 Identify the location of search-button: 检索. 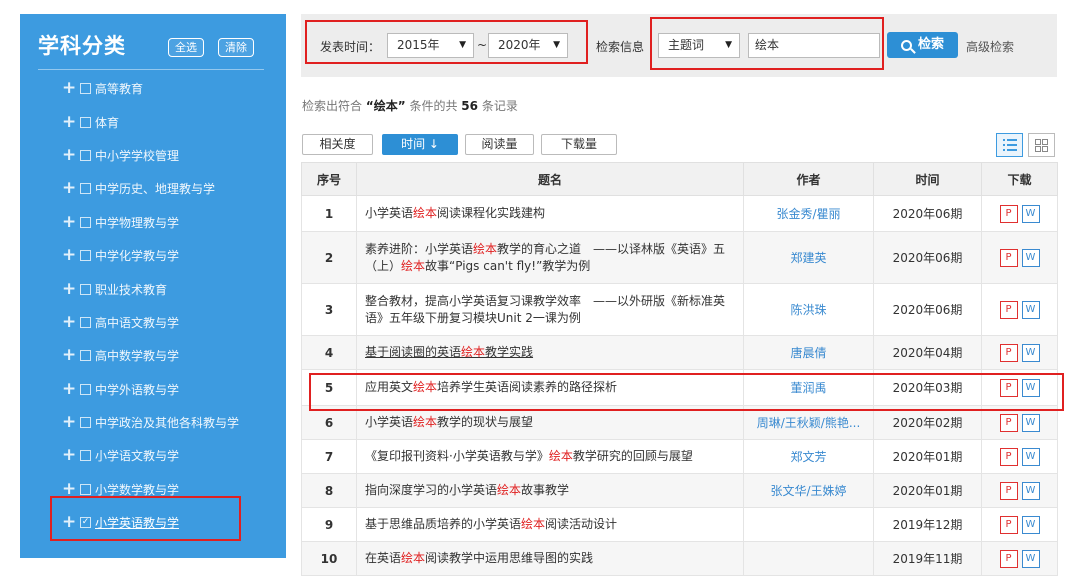
(922, 45).